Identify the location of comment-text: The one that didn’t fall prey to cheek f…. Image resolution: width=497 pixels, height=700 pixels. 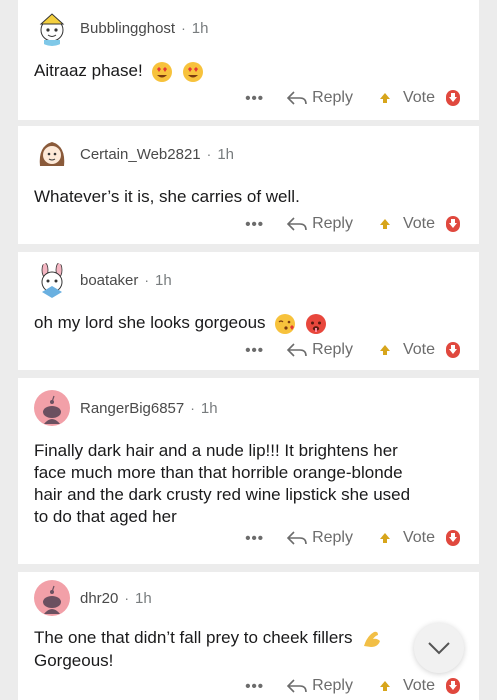
(193, 637).